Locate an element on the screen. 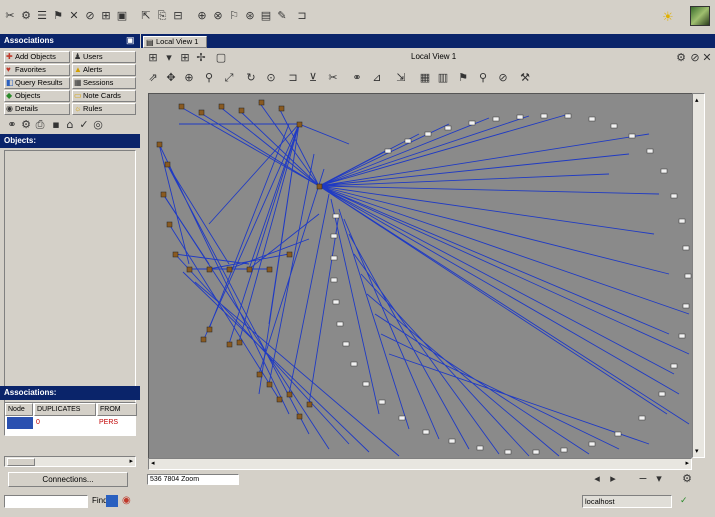 The image size is (715, 517). bookmark-icon: ⚑ is located at coordinates (463, 78).